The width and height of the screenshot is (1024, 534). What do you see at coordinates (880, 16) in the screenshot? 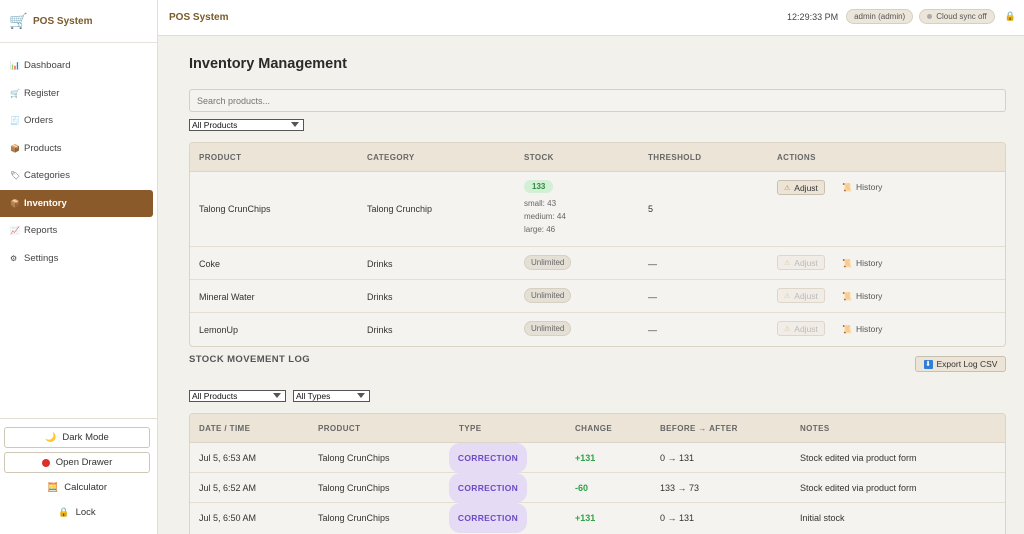
I see `user-badge: admin (admin)` at bounding box center [880, 16].